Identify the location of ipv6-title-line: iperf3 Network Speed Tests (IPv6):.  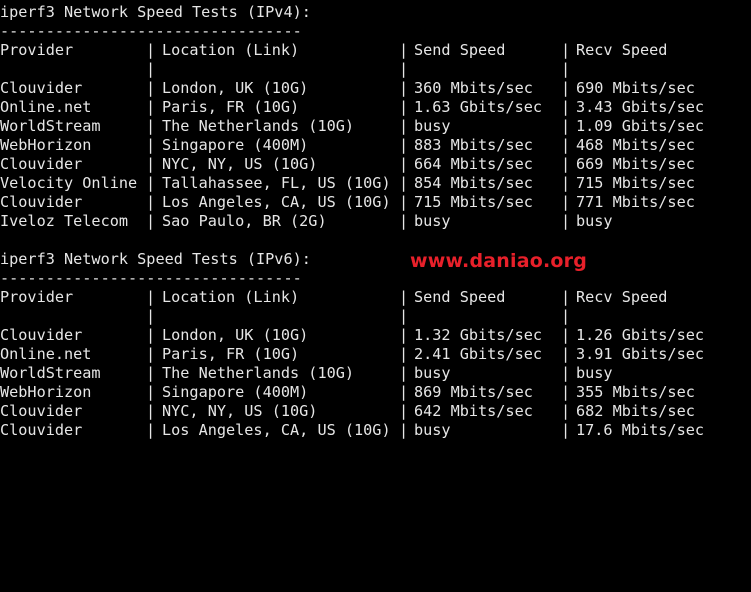
(375, 259).